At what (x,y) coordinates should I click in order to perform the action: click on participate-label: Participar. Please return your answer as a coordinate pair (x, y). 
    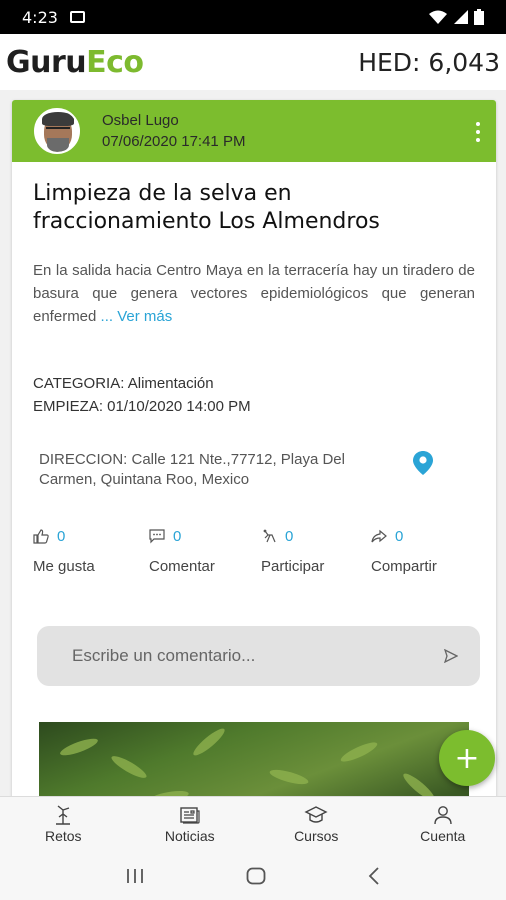
    Looking at the image, I should click on (293, 566).